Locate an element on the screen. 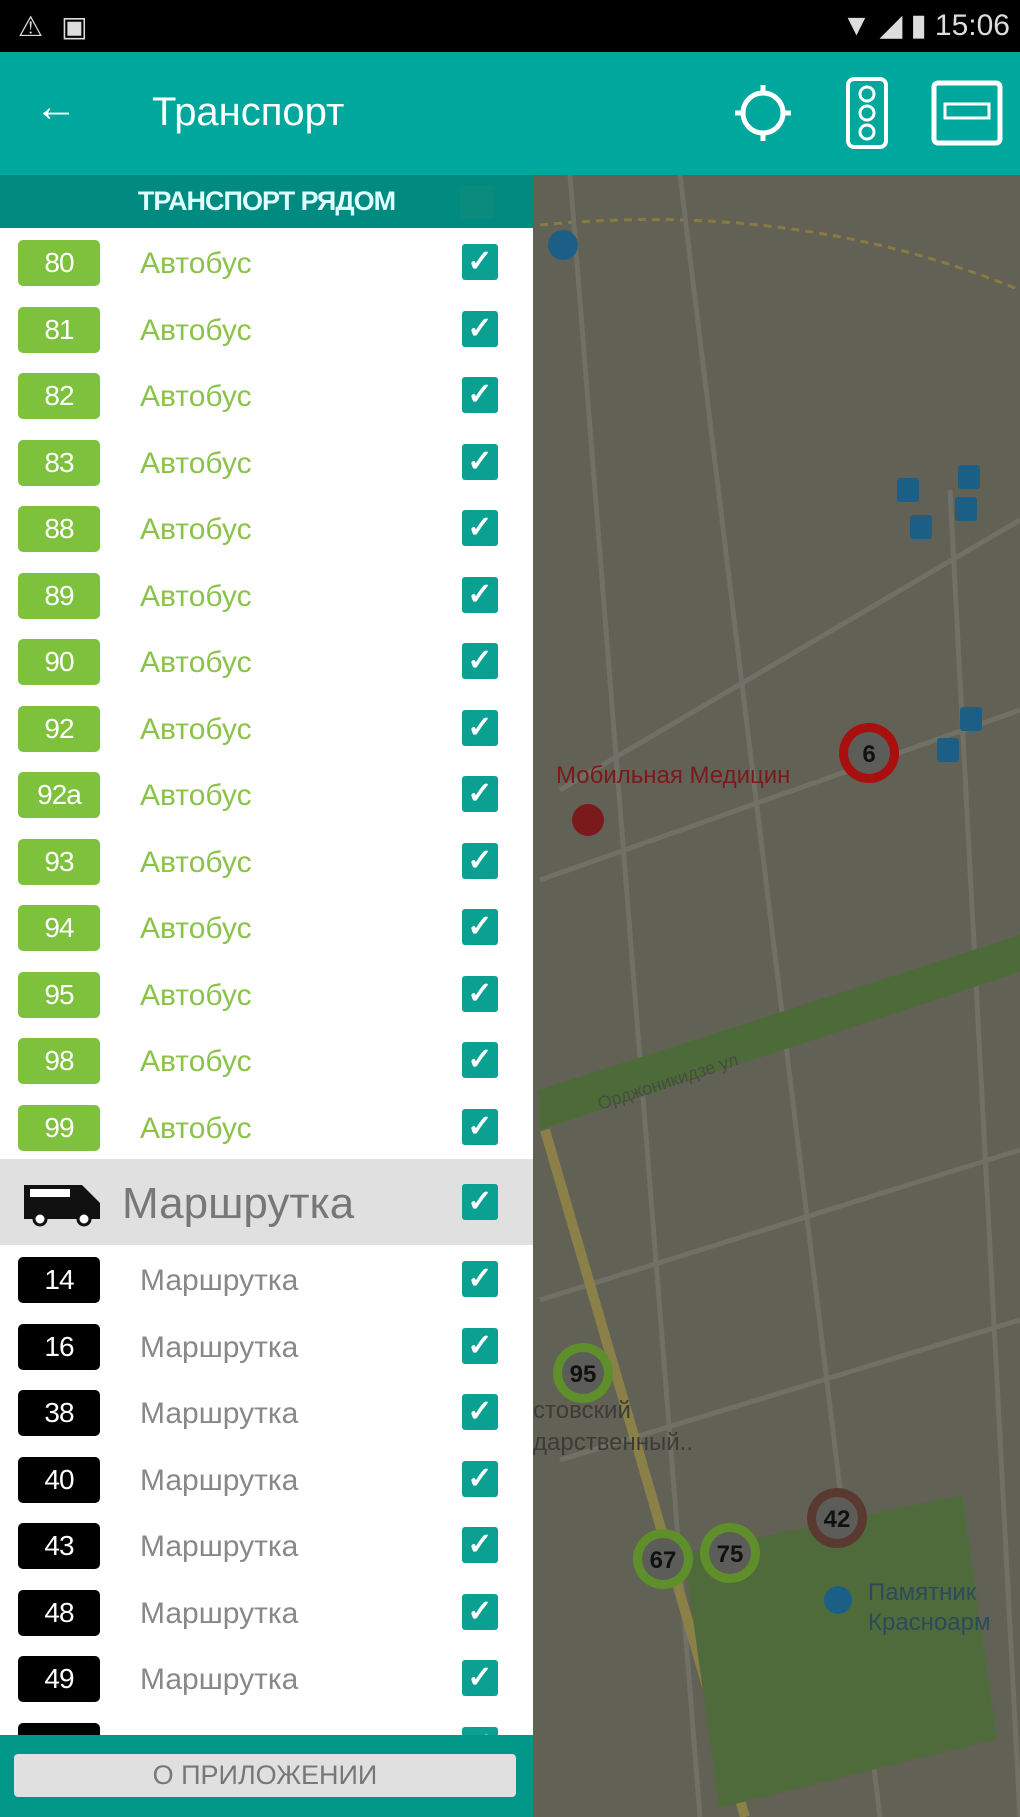  route-row: 92а Автобус ✓ is located at coordinates (266, 793).